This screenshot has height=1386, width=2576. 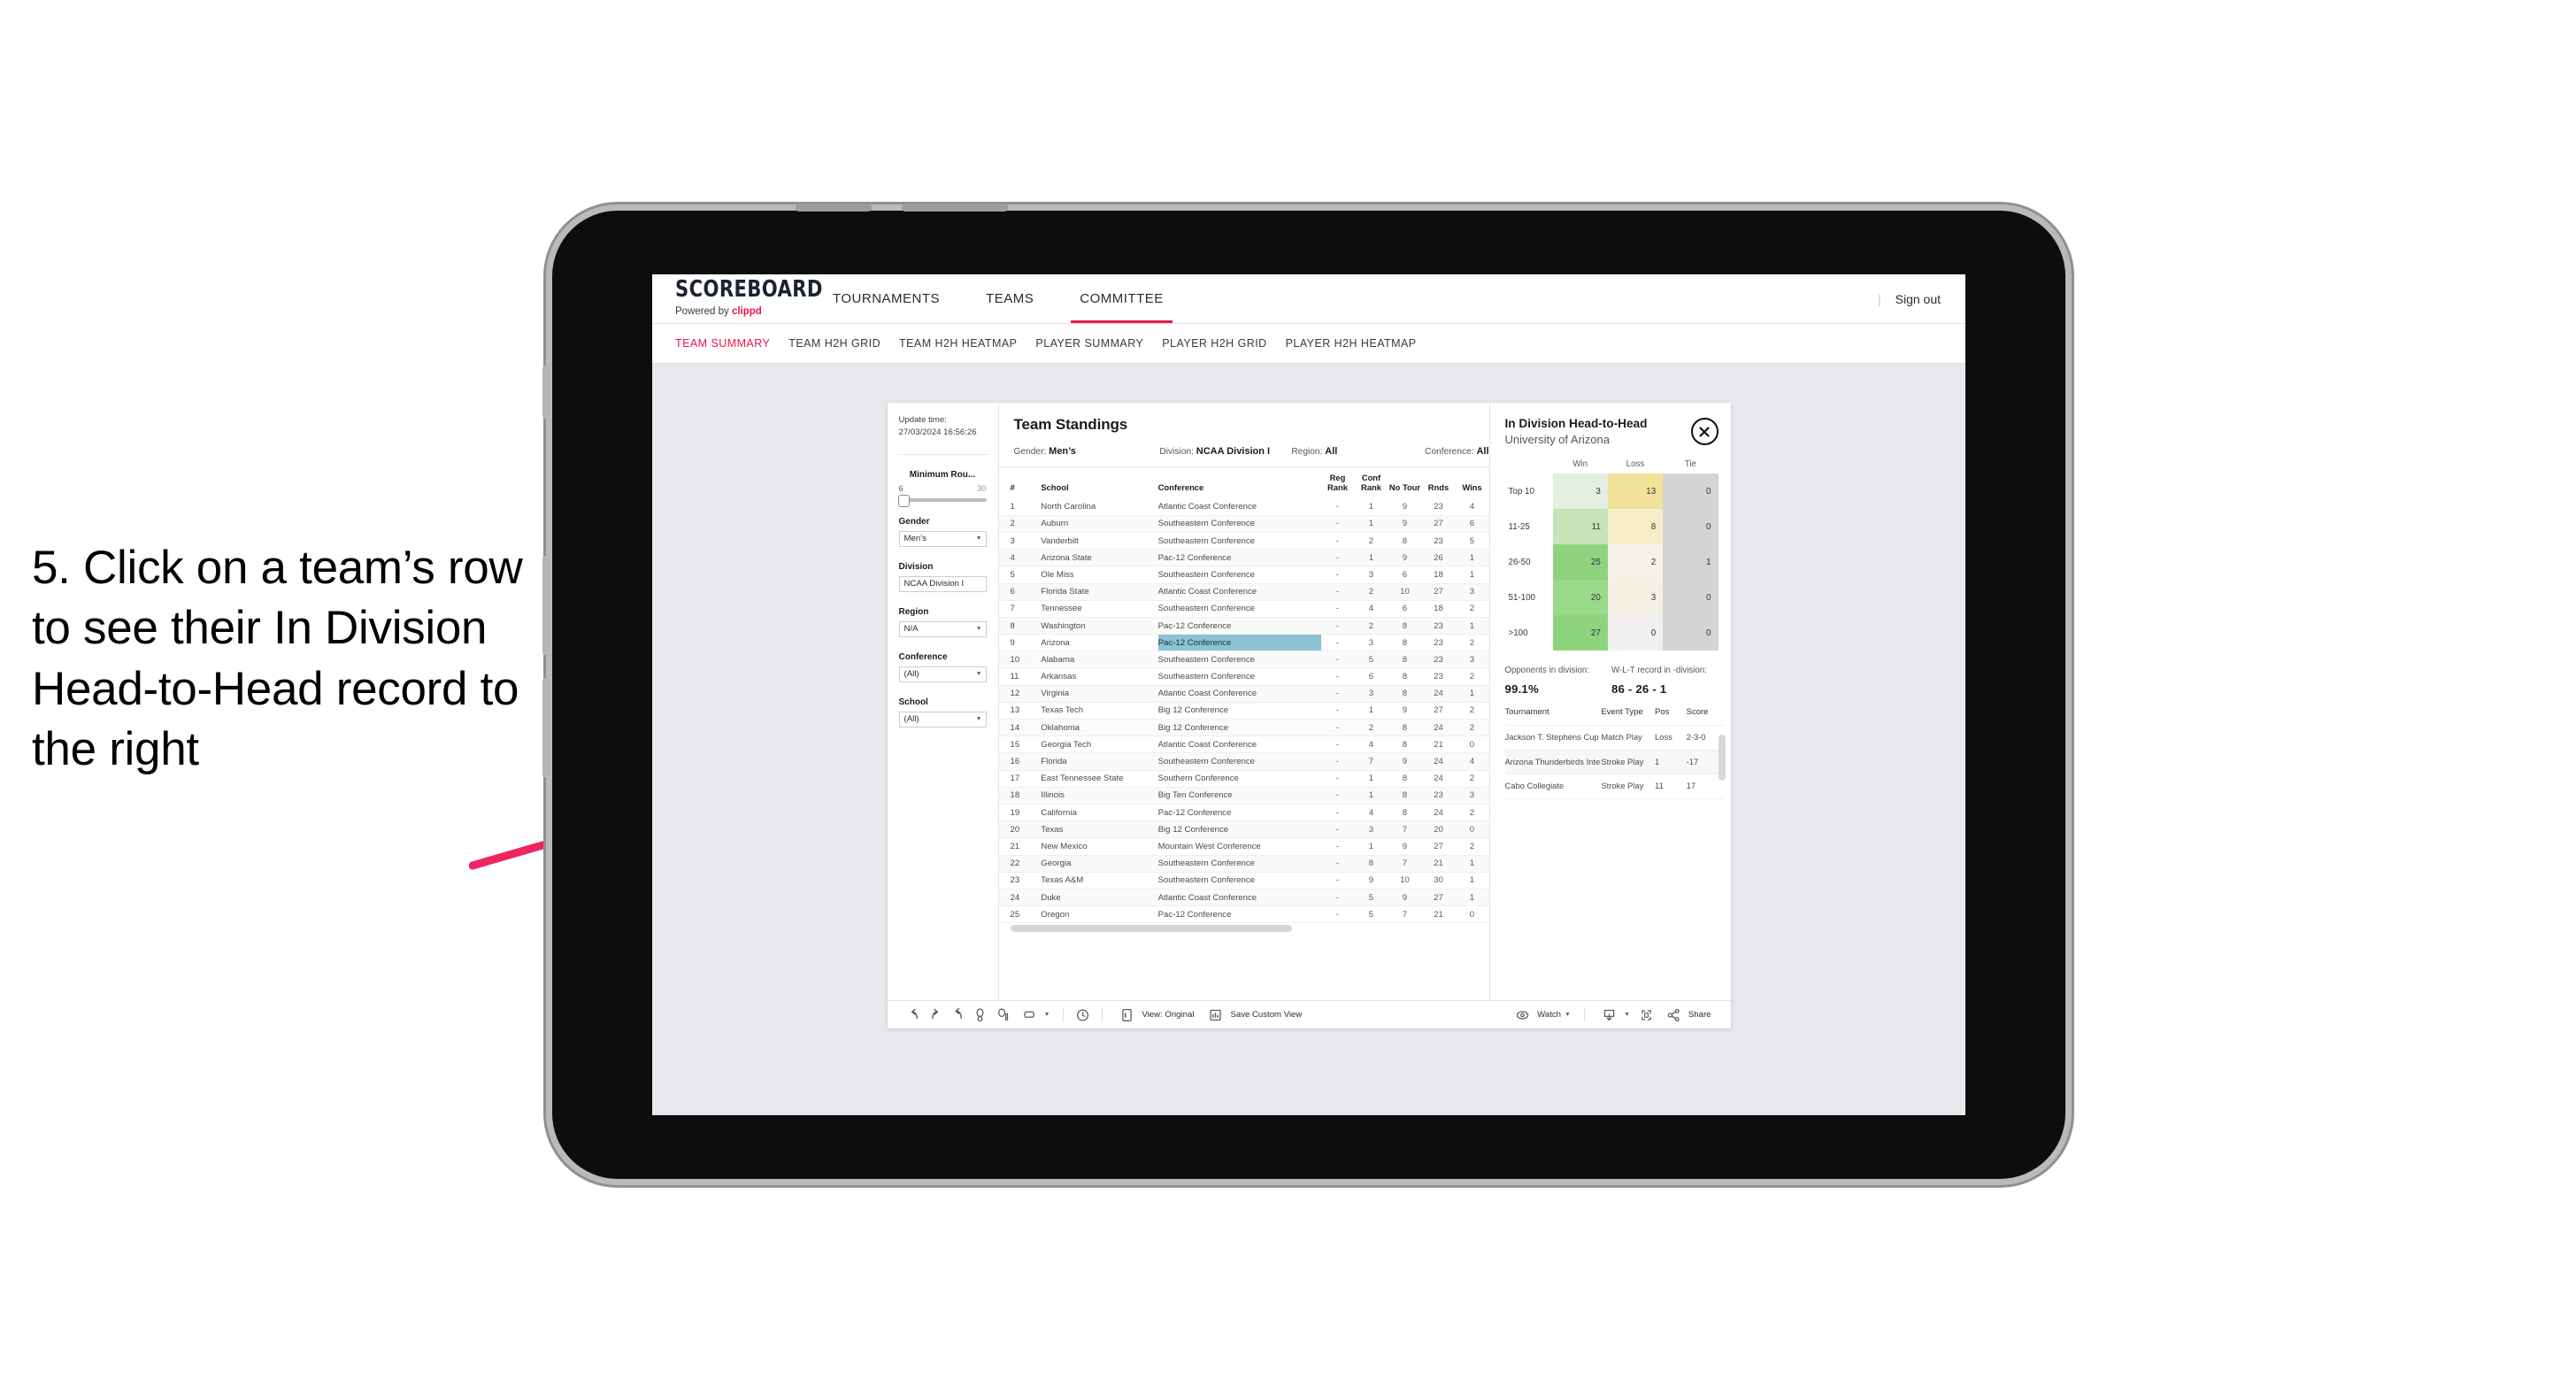 I want to click on slider-handle, so click(x=903, y=500).